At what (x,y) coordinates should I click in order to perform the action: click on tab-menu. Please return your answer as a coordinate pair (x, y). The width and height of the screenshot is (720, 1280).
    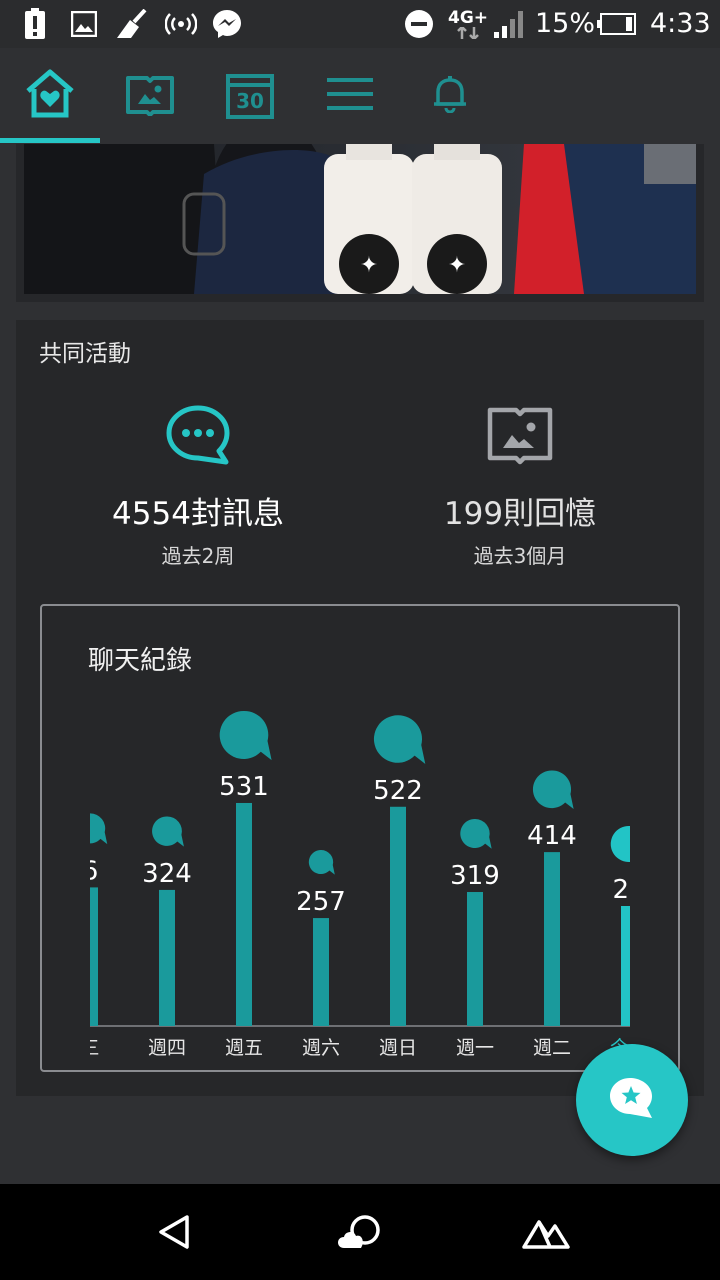
    Looking at the image, I should click on (350, 96).